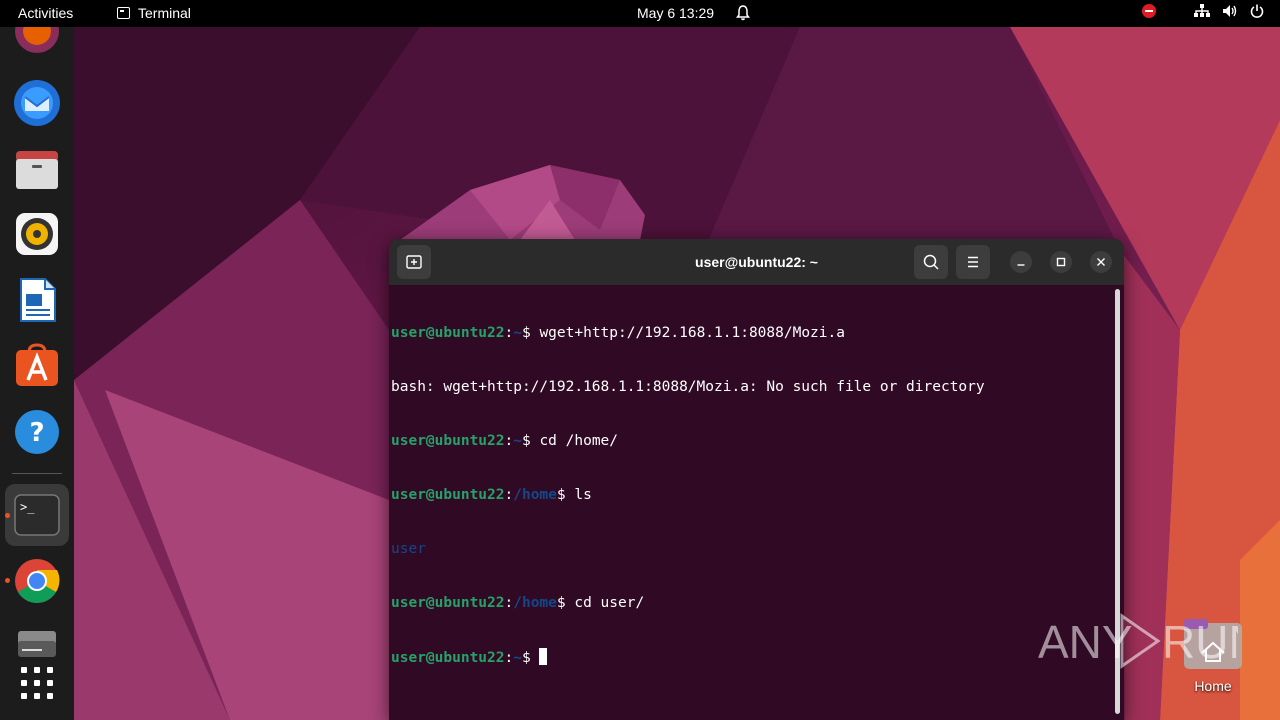 This screenshot has width=1280, height=720. I want to click on terminal-line: user, so click(751, 549).